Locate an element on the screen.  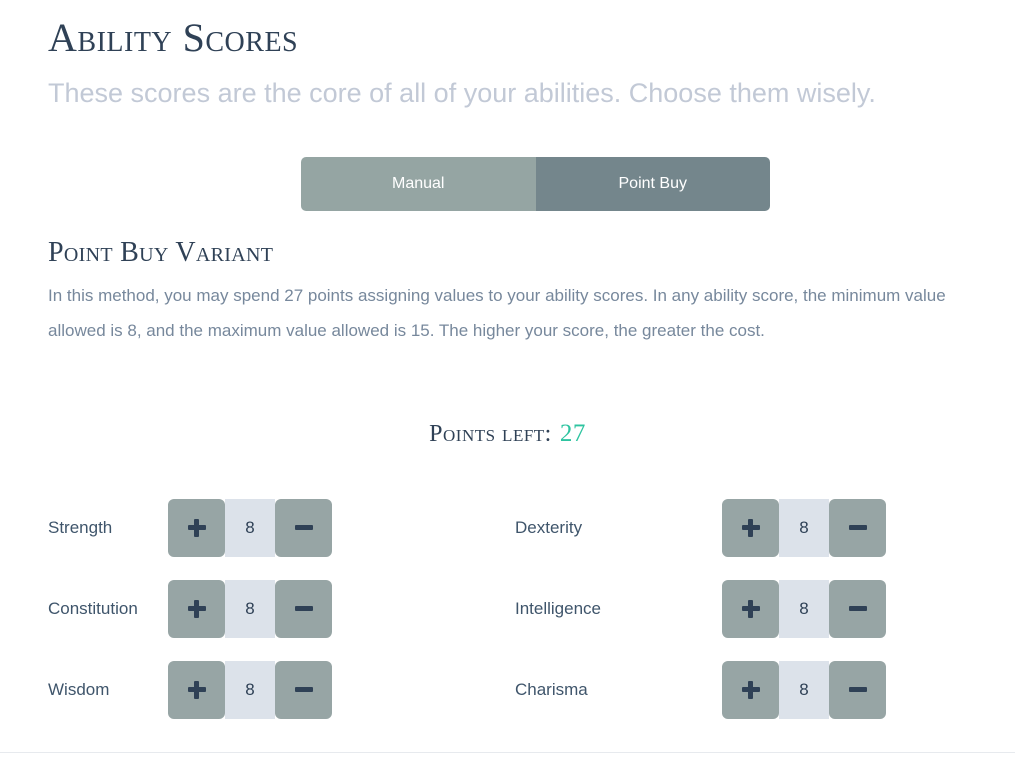
stepper-charisma: 8 is located at coordinates (804, 689).